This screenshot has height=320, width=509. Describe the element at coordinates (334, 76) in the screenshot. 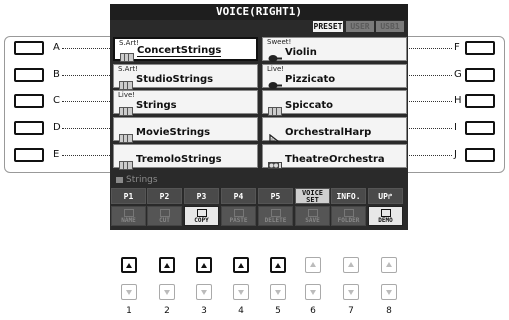

I see `voice-cell-right-2: Live! Pizzicato` at that location.